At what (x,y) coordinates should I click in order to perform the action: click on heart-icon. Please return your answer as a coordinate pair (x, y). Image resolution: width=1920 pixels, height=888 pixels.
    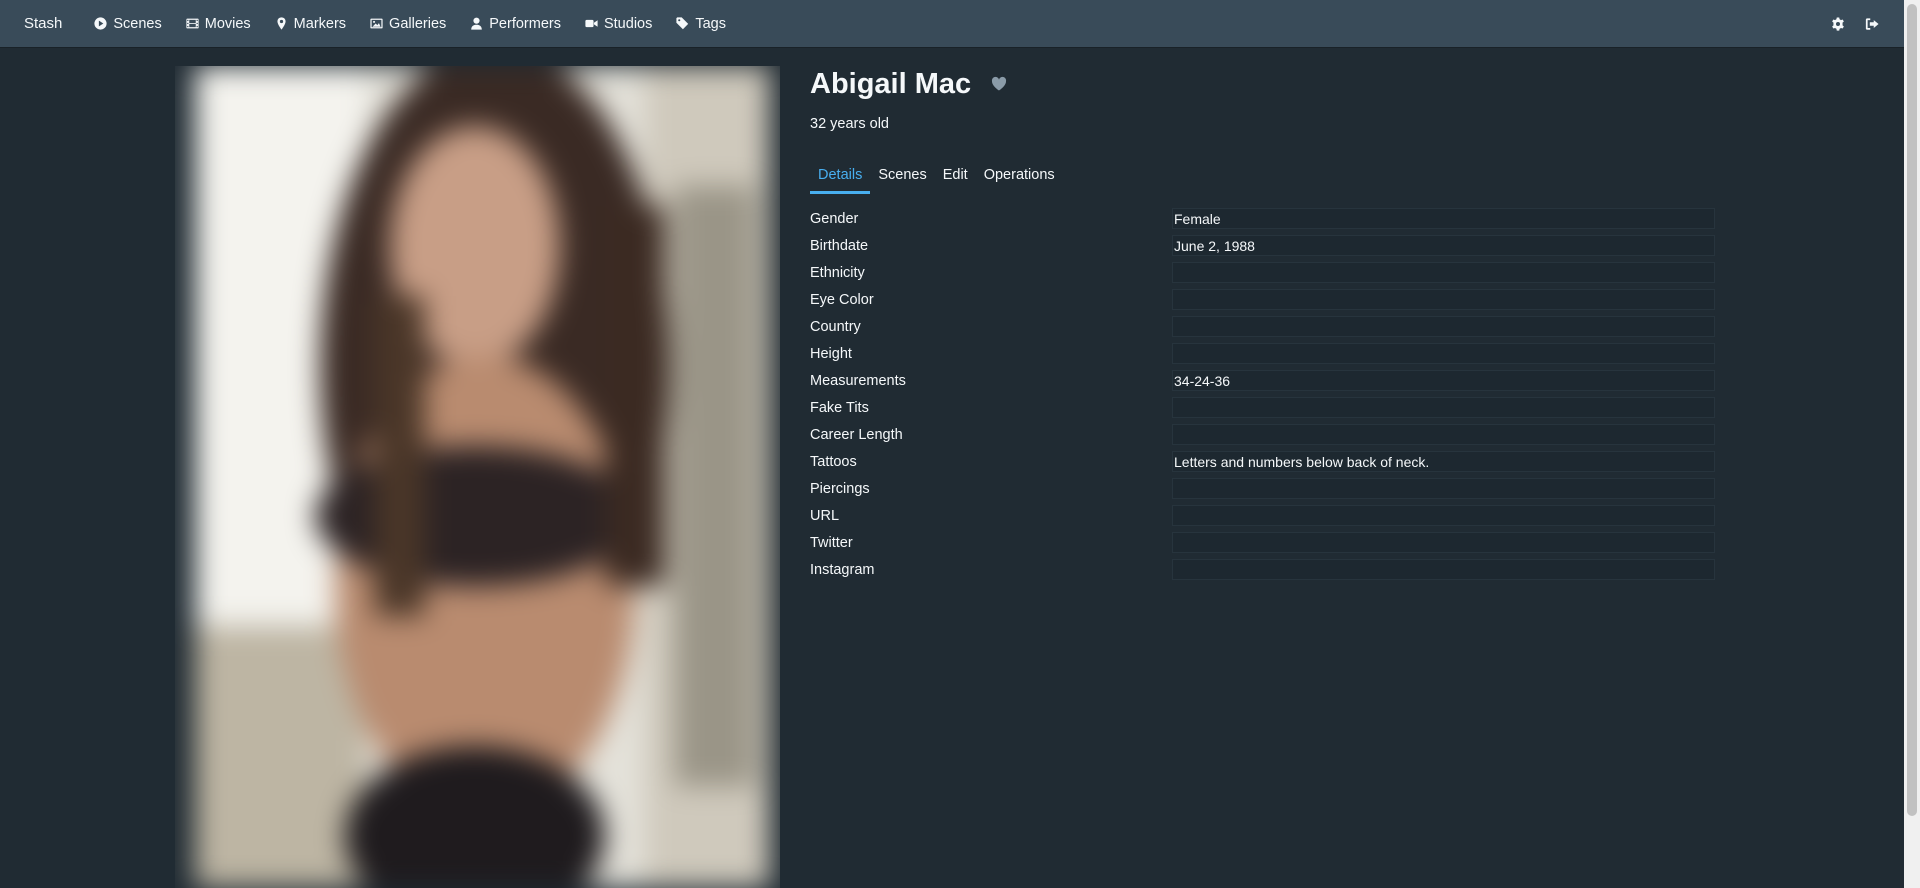
    Looking at the image, I should click on (999, 83).